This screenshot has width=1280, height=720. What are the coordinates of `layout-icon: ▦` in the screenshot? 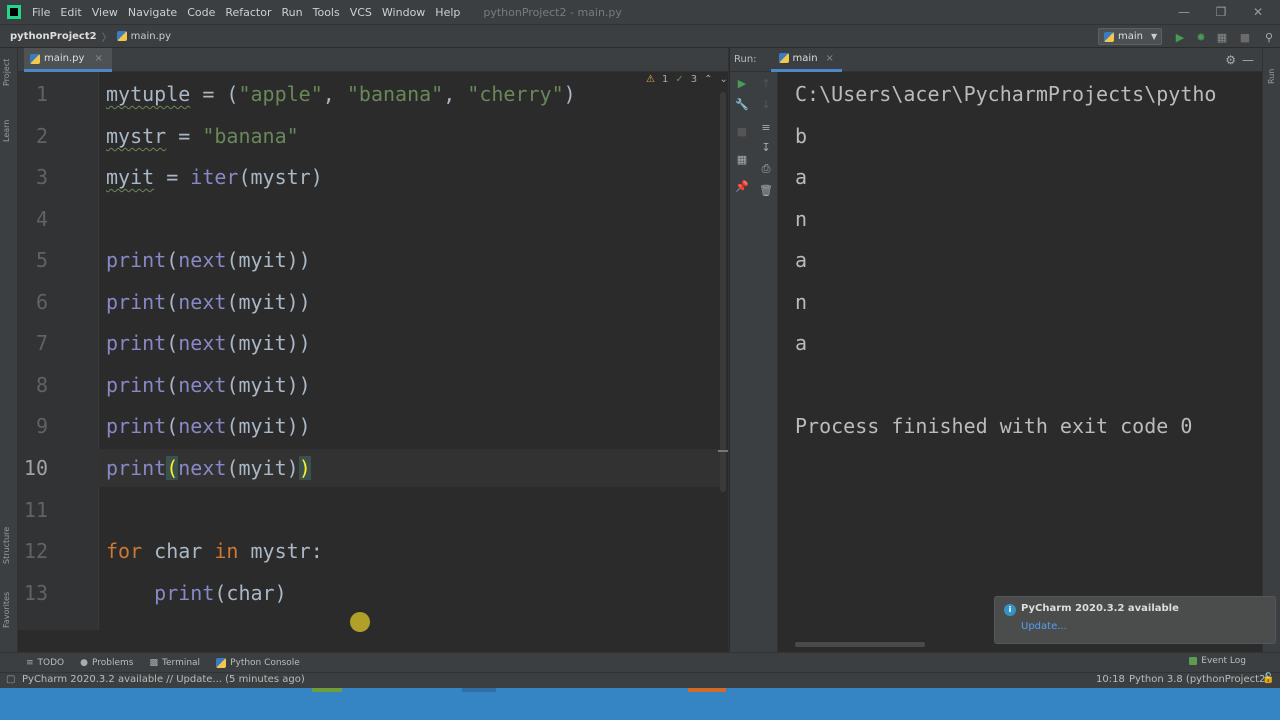 It's located at (742, 159).